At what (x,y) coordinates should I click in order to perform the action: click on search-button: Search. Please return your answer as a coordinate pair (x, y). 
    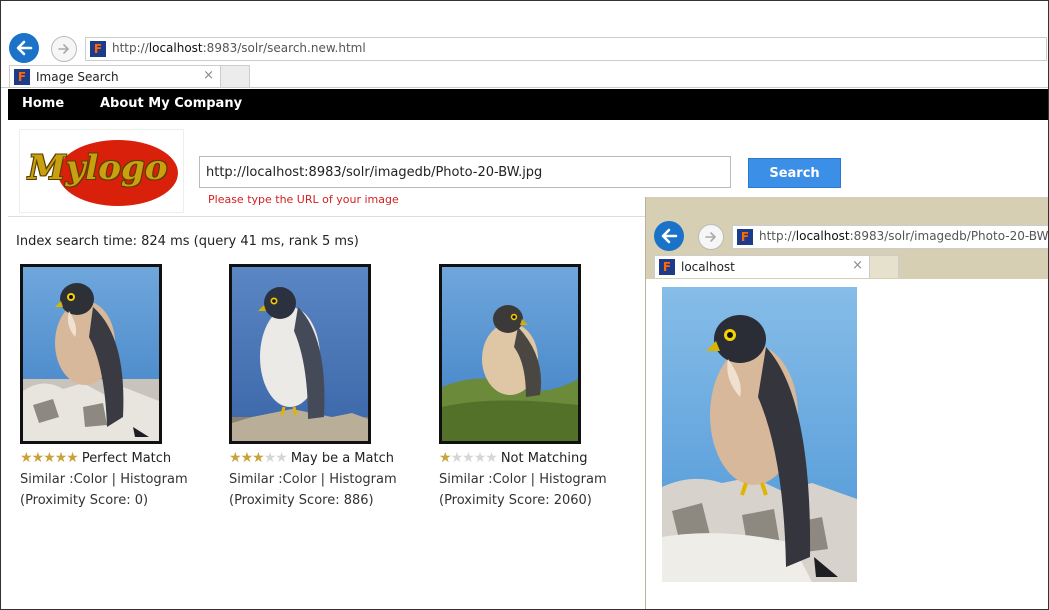
    Looking at the image, I should click on (794, 173).